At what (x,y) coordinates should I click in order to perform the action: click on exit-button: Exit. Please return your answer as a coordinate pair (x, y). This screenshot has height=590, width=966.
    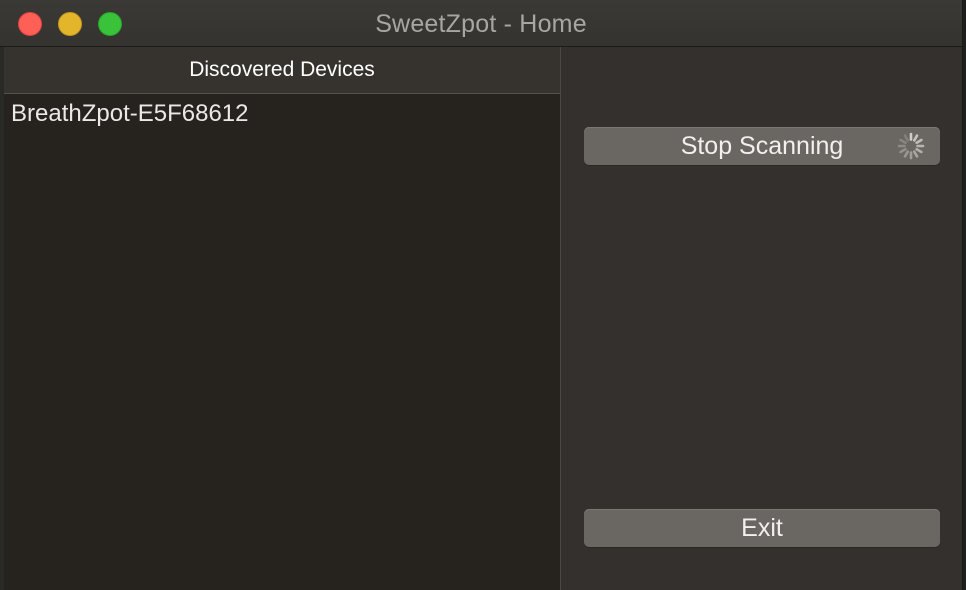
    Looking at the image, I should click on (762, 528).